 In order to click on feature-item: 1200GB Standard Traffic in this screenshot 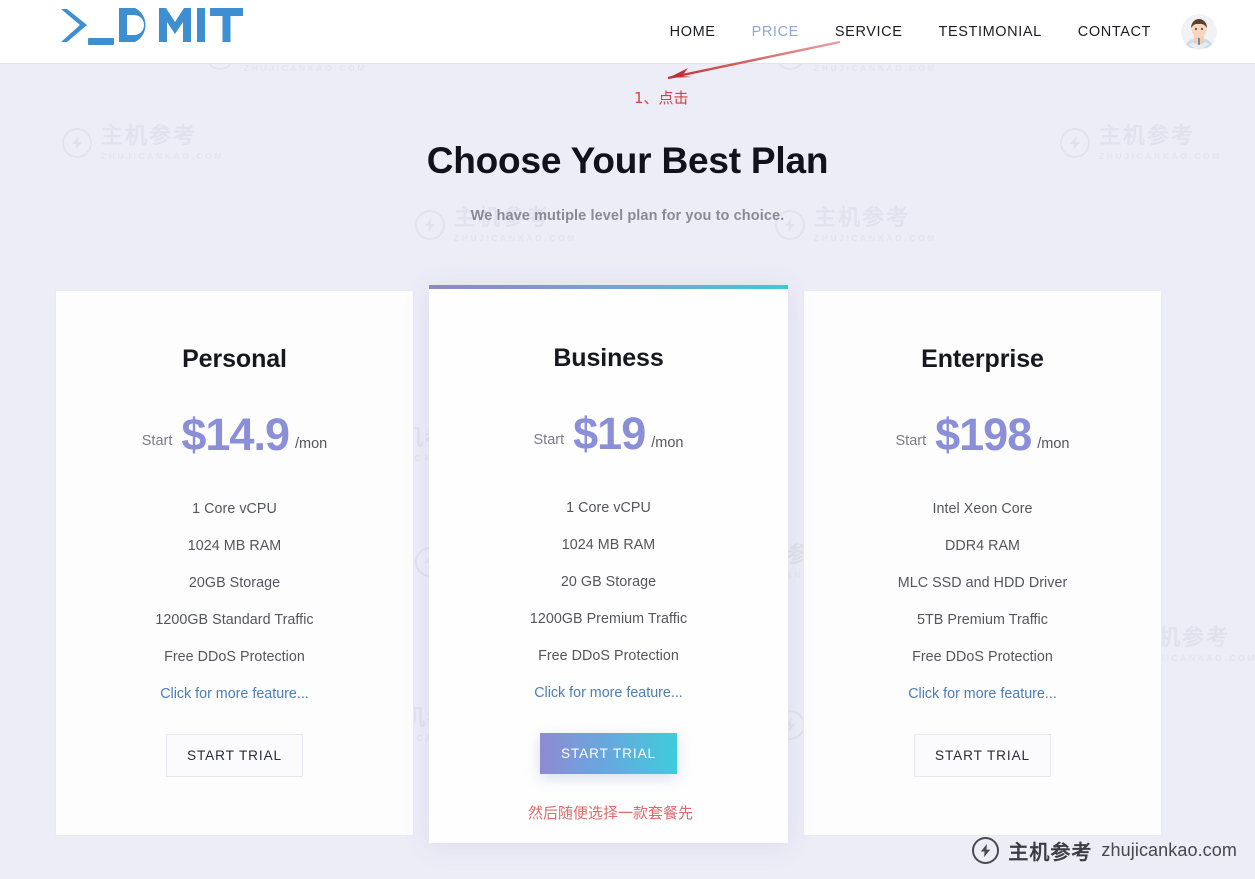, I will do `click(234, 620)`.